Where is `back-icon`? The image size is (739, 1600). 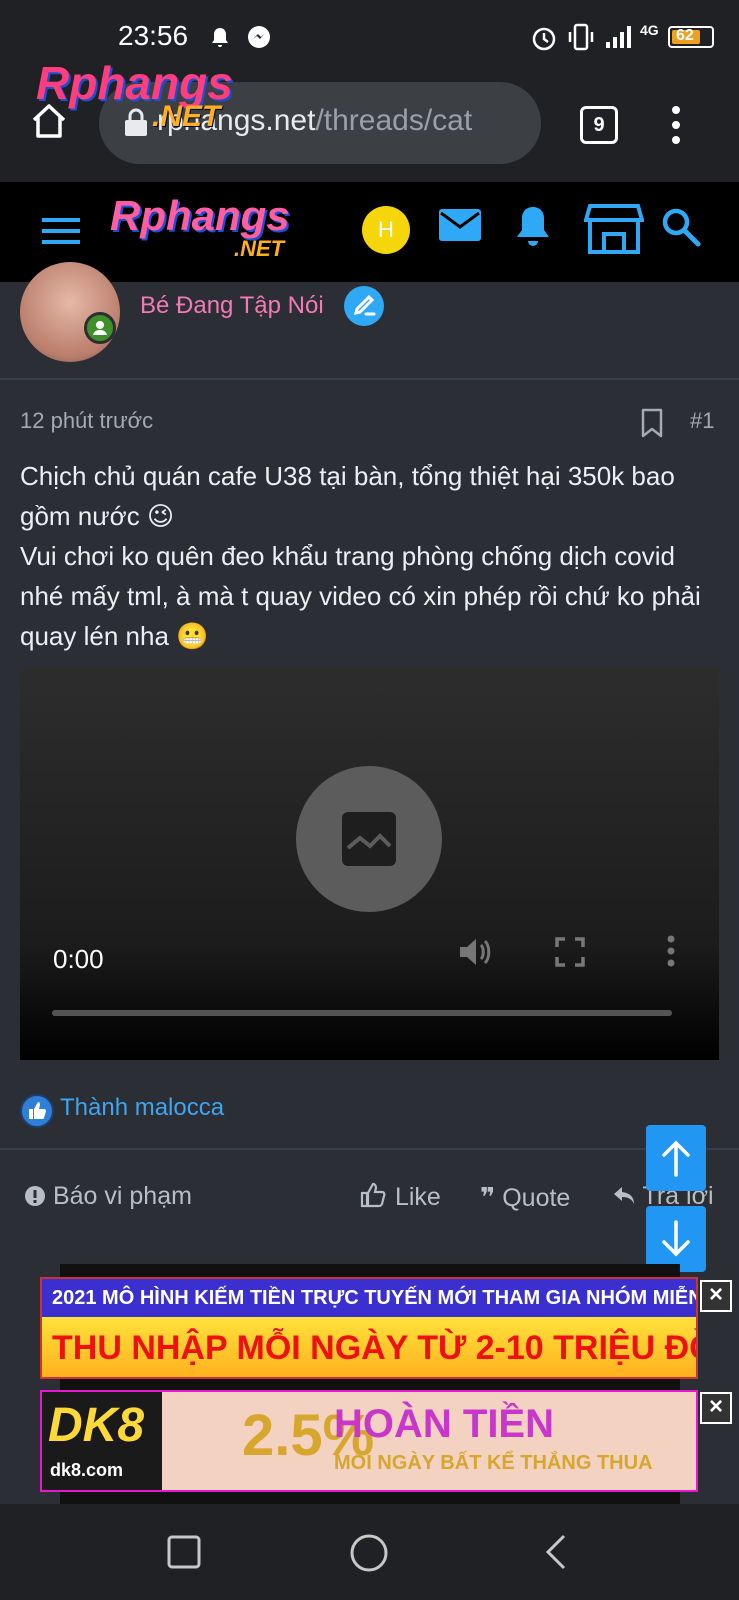
back-icon is located at coordinates (555, 1552).